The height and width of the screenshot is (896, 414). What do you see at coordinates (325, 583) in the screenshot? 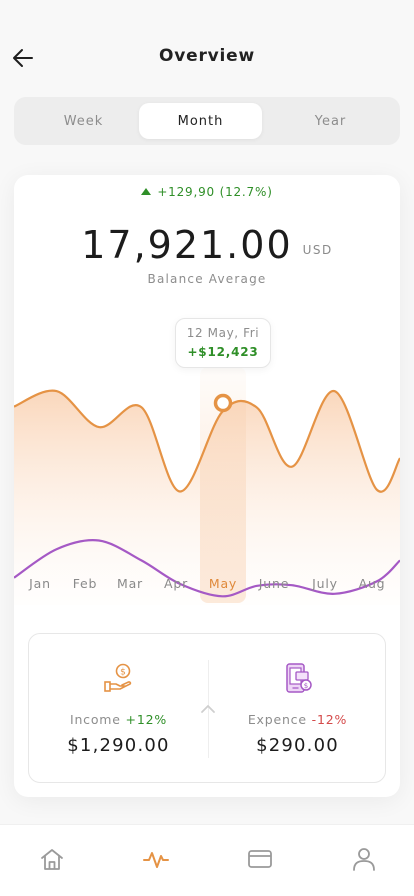
I see `x-label-july: July` at bounding box center [325, 583].